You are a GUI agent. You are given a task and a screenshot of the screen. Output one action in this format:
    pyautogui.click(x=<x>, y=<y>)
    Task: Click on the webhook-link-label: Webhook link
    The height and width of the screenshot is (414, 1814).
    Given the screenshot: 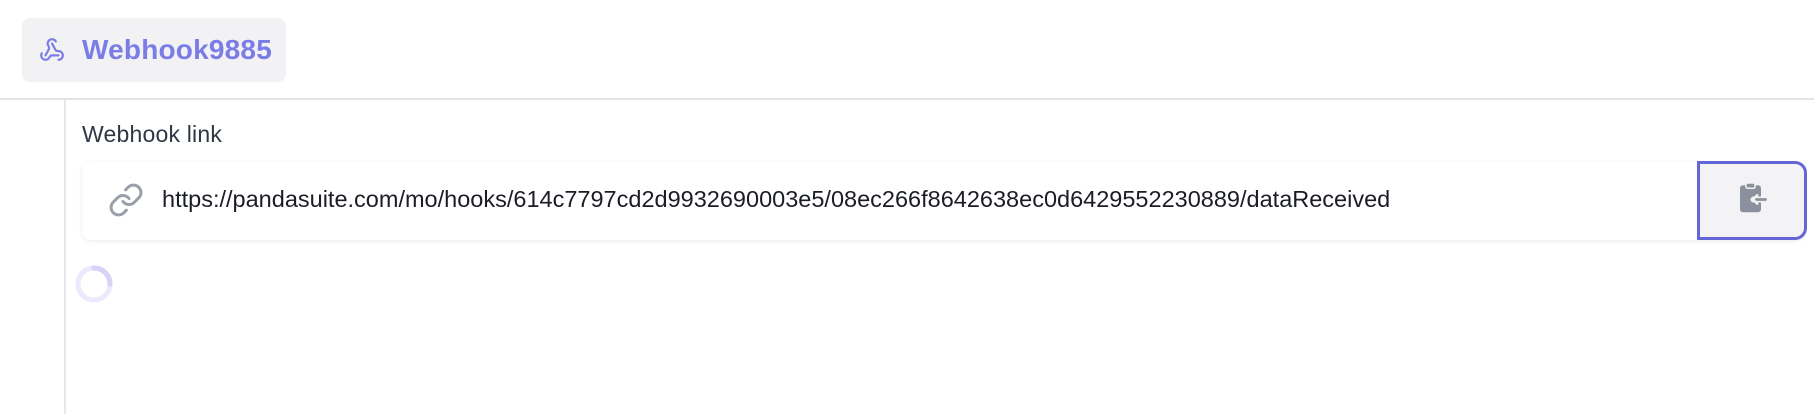 What is the action you would take?
    pyautogui.click(x=152, y=134)
    